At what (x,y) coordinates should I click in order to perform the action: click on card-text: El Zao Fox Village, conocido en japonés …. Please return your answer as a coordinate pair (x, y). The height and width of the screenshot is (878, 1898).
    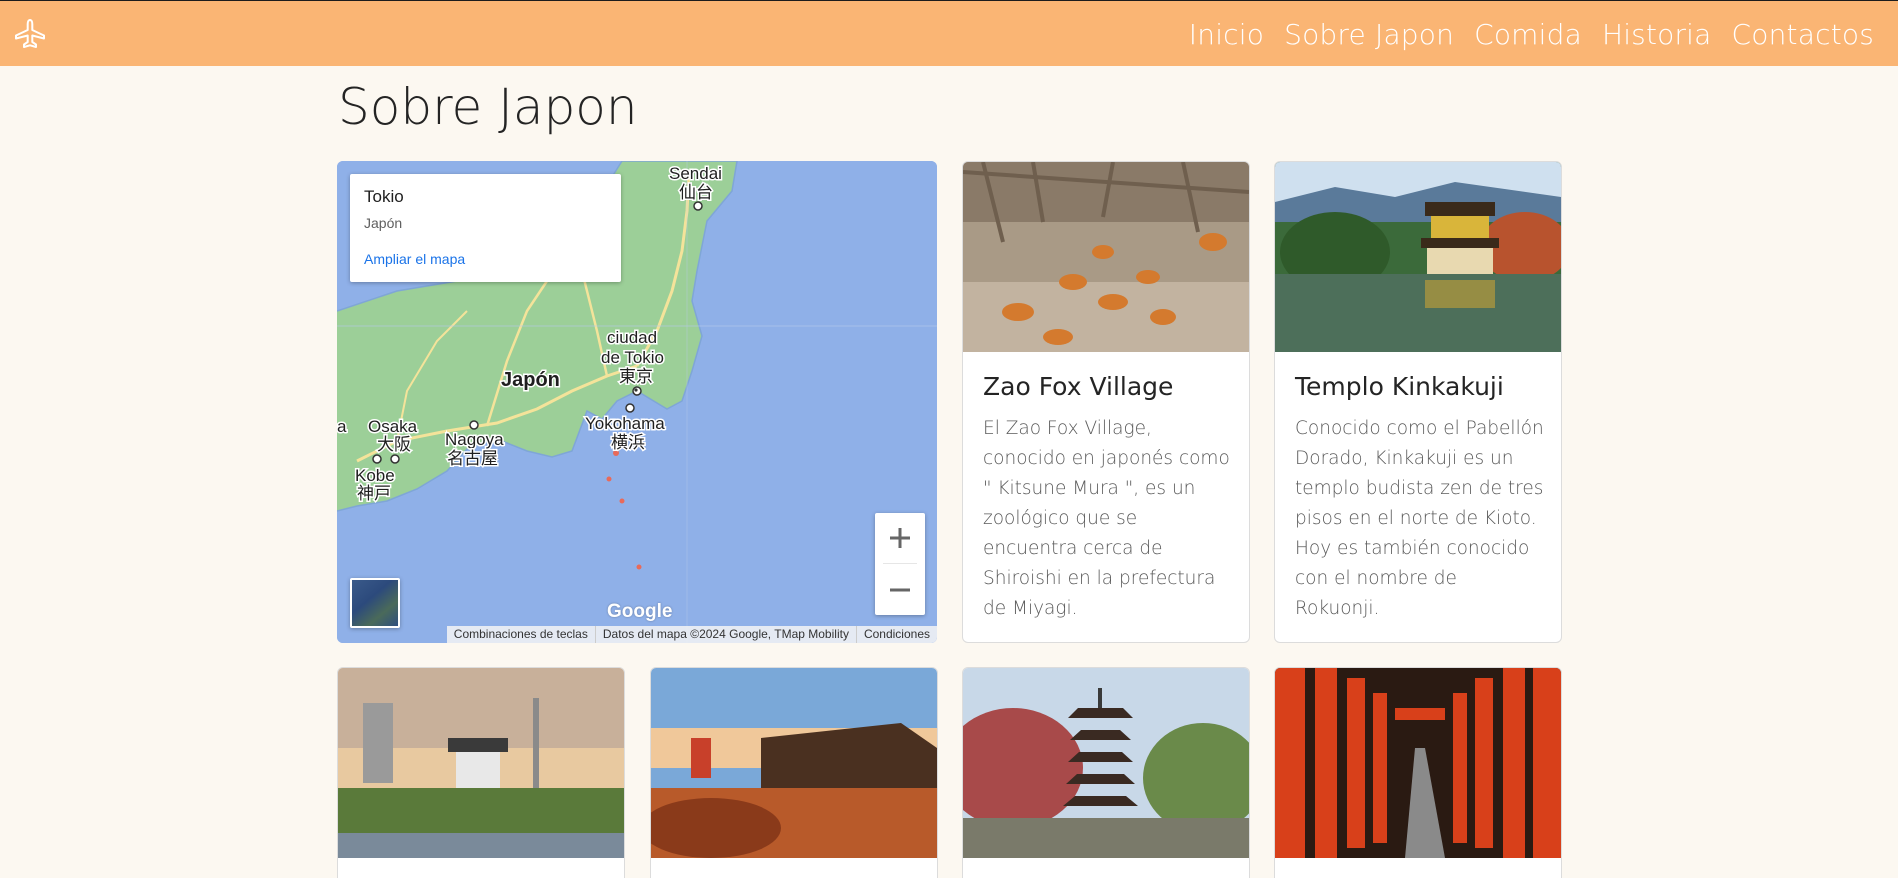
    Looking at the image, I should click on (1106, 518).